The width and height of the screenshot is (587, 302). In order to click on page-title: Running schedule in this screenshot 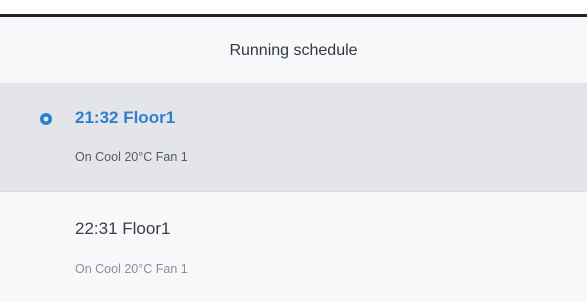, I will do `click(293, 50)`.